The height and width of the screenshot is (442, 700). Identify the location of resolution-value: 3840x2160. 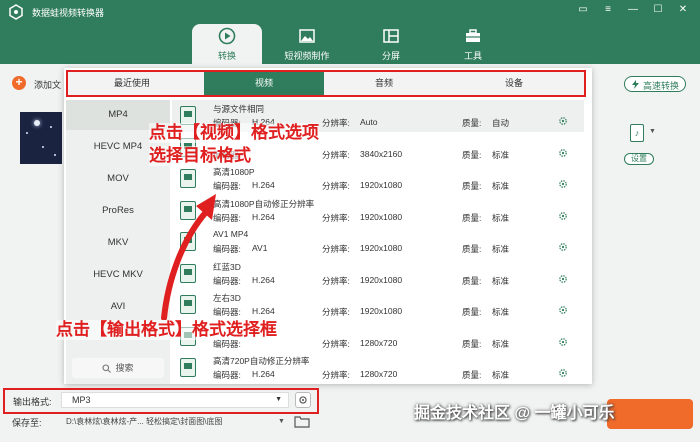
(381, 153).